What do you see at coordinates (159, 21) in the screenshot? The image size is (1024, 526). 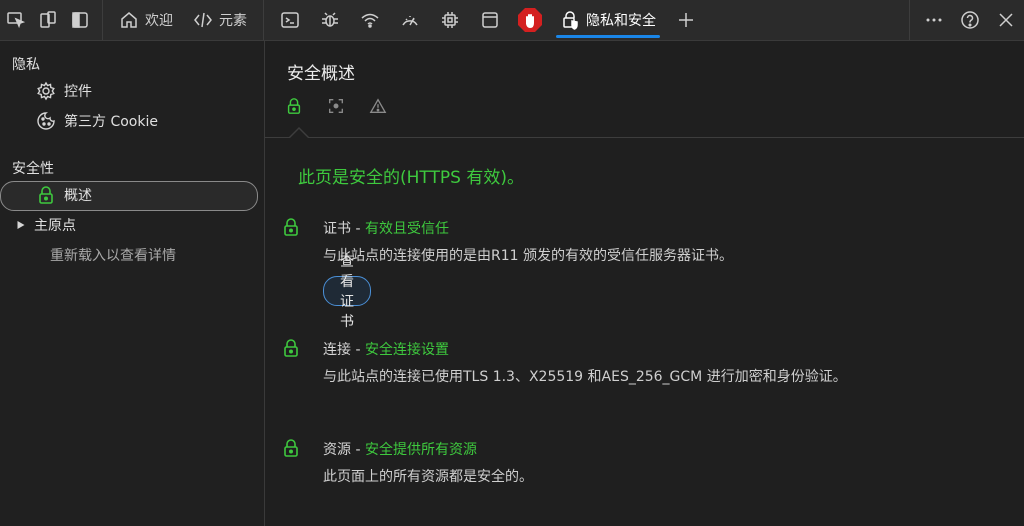 I see `tab-welcome-label: 欢迎` at bounding box center [159, 21].